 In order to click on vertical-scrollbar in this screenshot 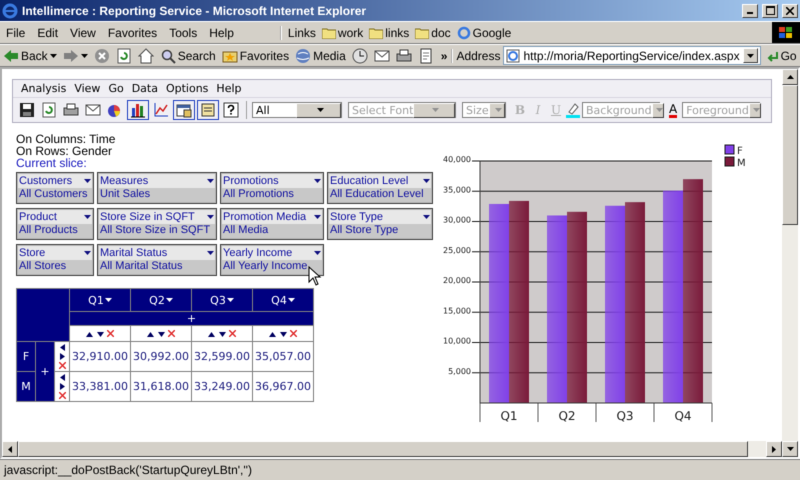, I will do `click(790, 263)`.